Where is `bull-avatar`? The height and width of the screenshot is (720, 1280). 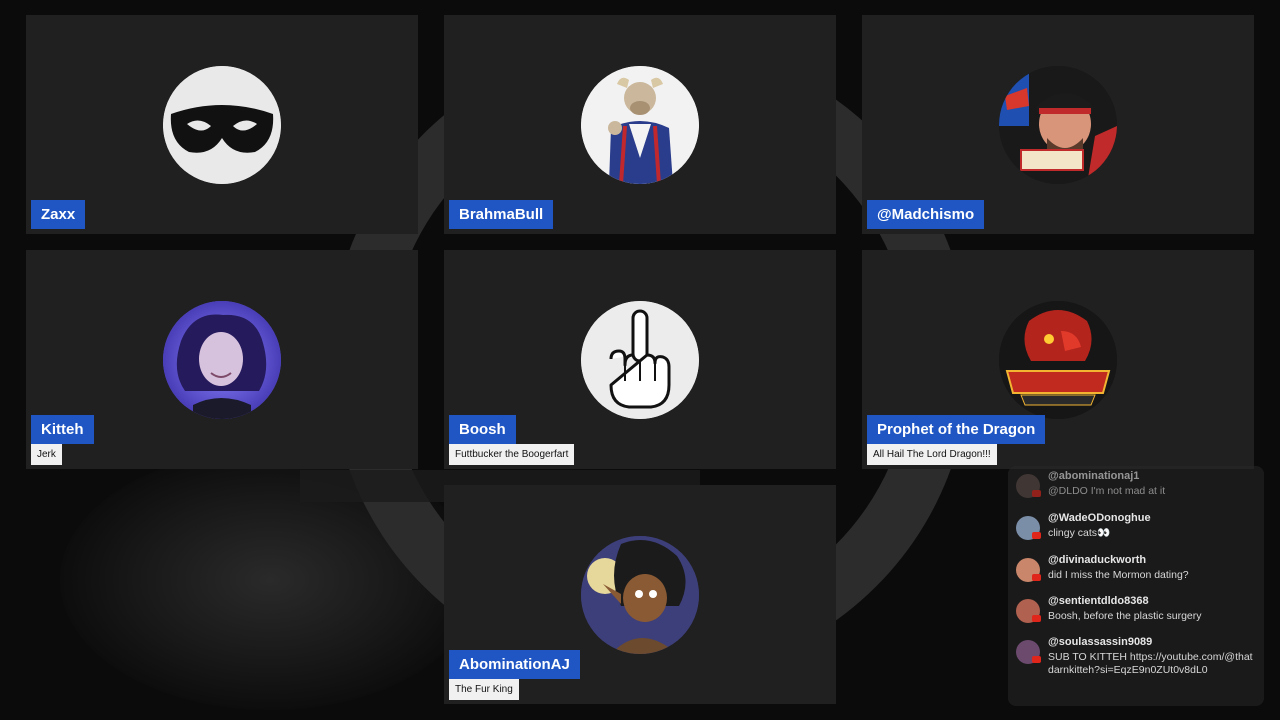 bull-avatar is located at coordinates (640, 125).